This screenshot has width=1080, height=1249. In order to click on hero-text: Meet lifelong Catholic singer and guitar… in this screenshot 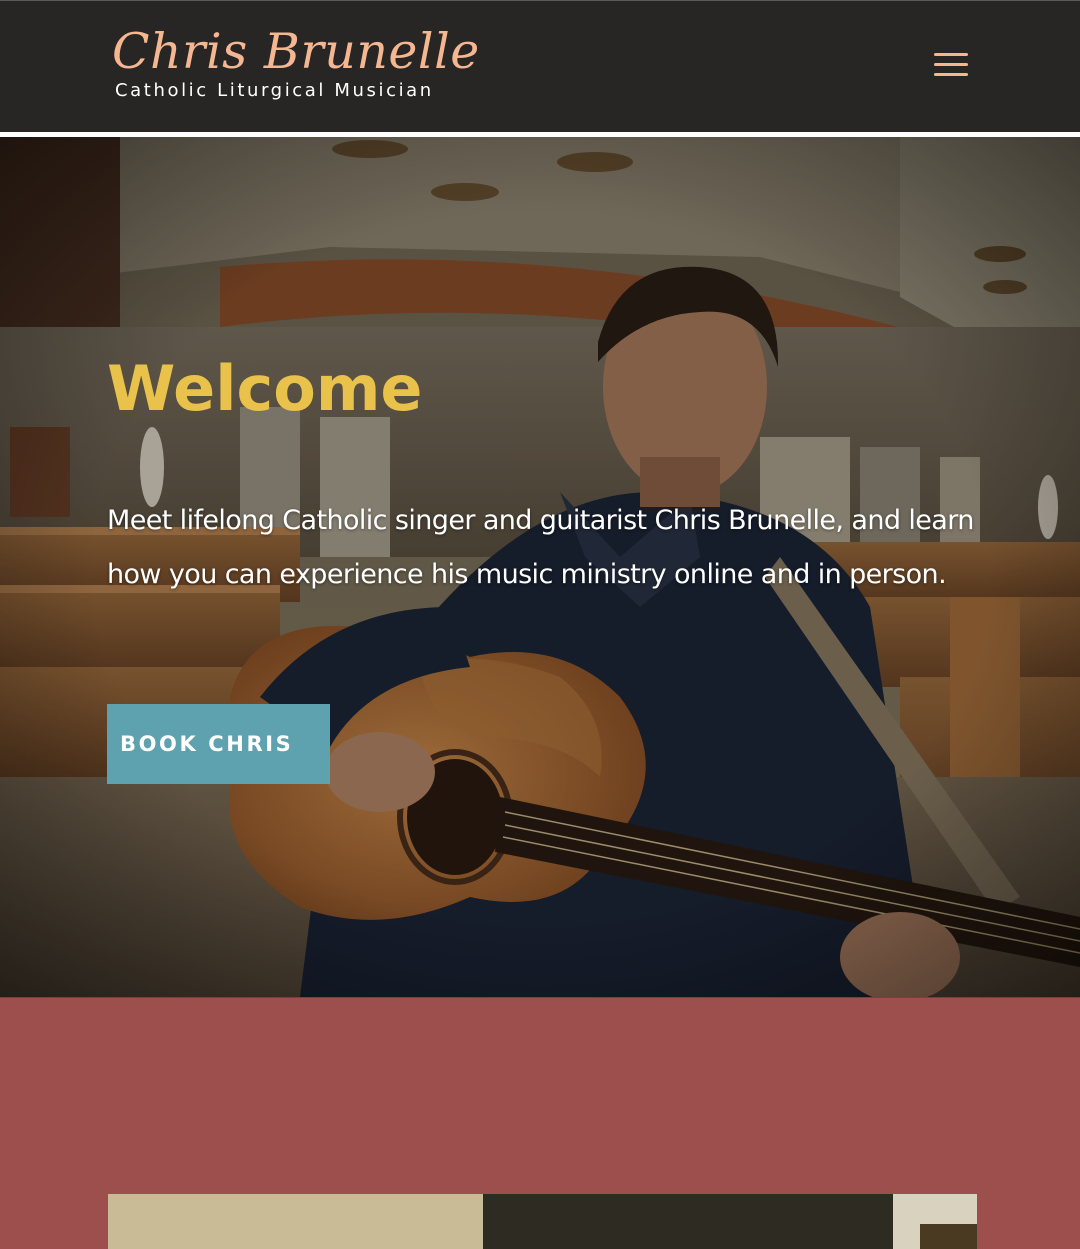, I will do `click(540, 547)`.